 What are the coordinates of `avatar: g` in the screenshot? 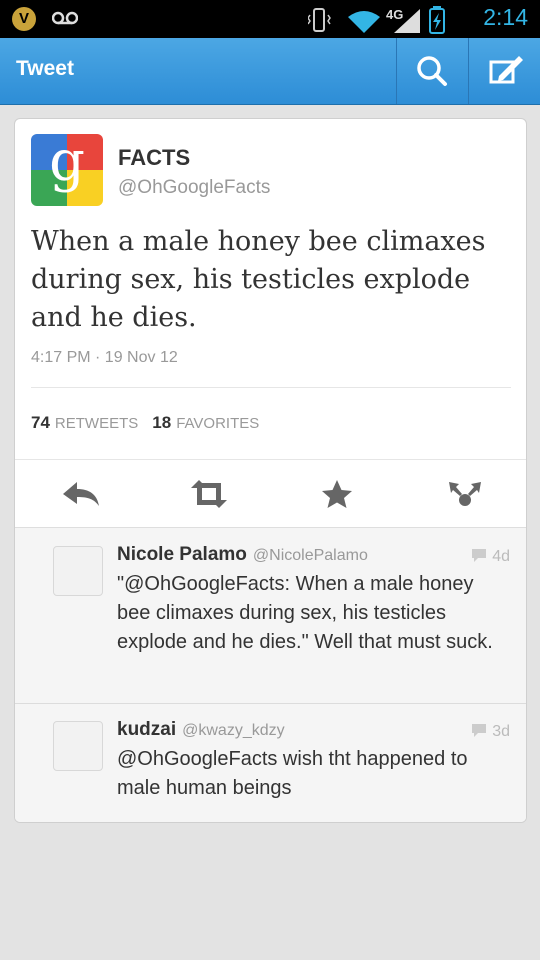 It's located at (67, 170).